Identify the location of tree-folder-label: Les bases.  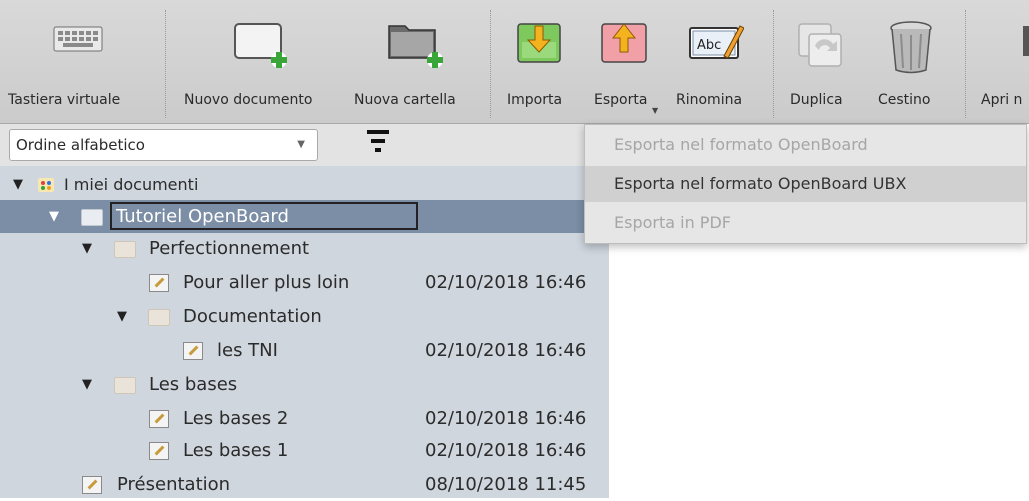
(193, 384).